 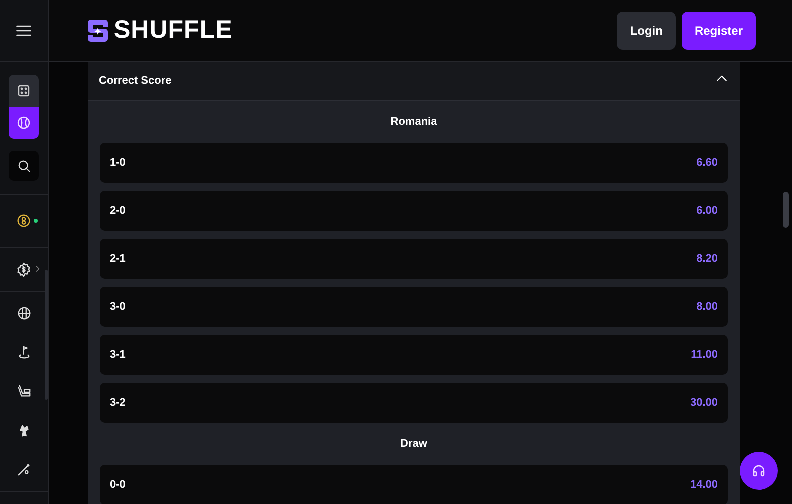 I want to click on logo-icon, so click(x=98, y=31).